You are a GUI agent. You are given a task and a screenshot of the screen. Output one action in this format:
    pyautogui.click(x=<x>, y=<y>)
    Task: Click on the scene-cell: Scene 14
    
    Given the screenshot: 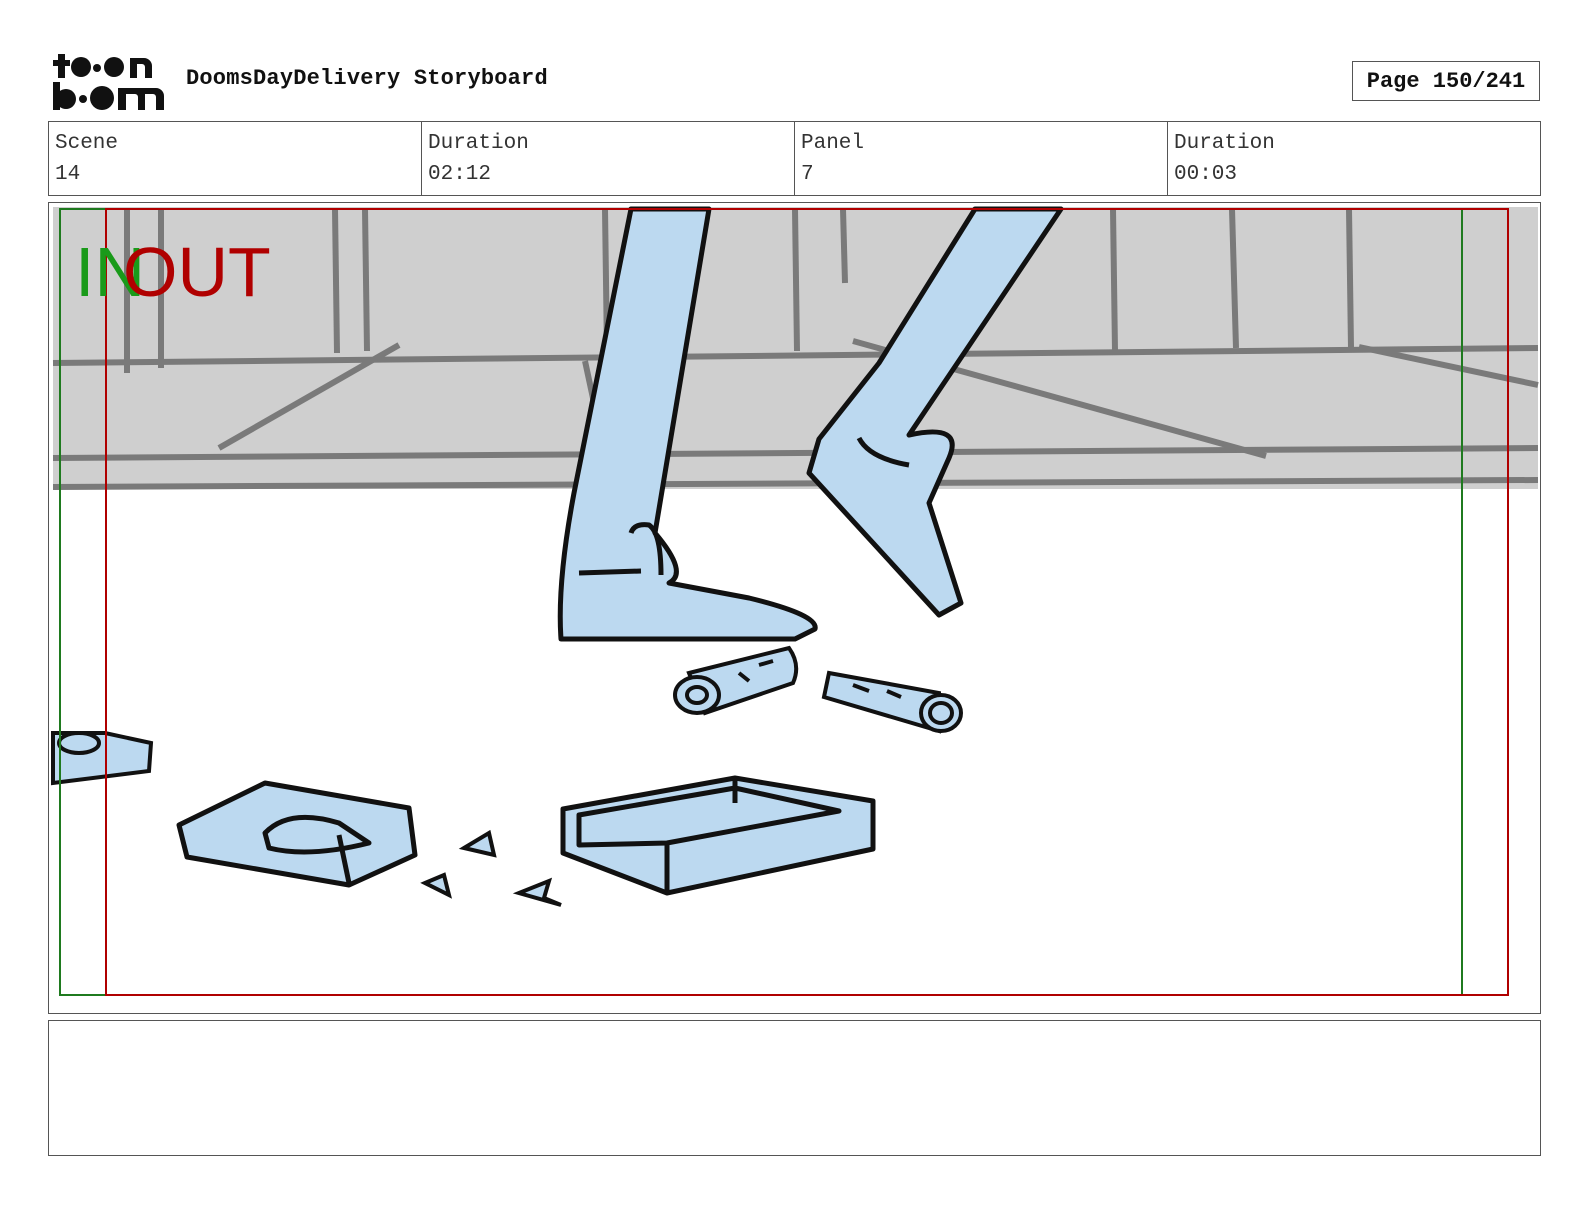 What is the action you would take?
    pyautogui.click(x=235, y=158)
    